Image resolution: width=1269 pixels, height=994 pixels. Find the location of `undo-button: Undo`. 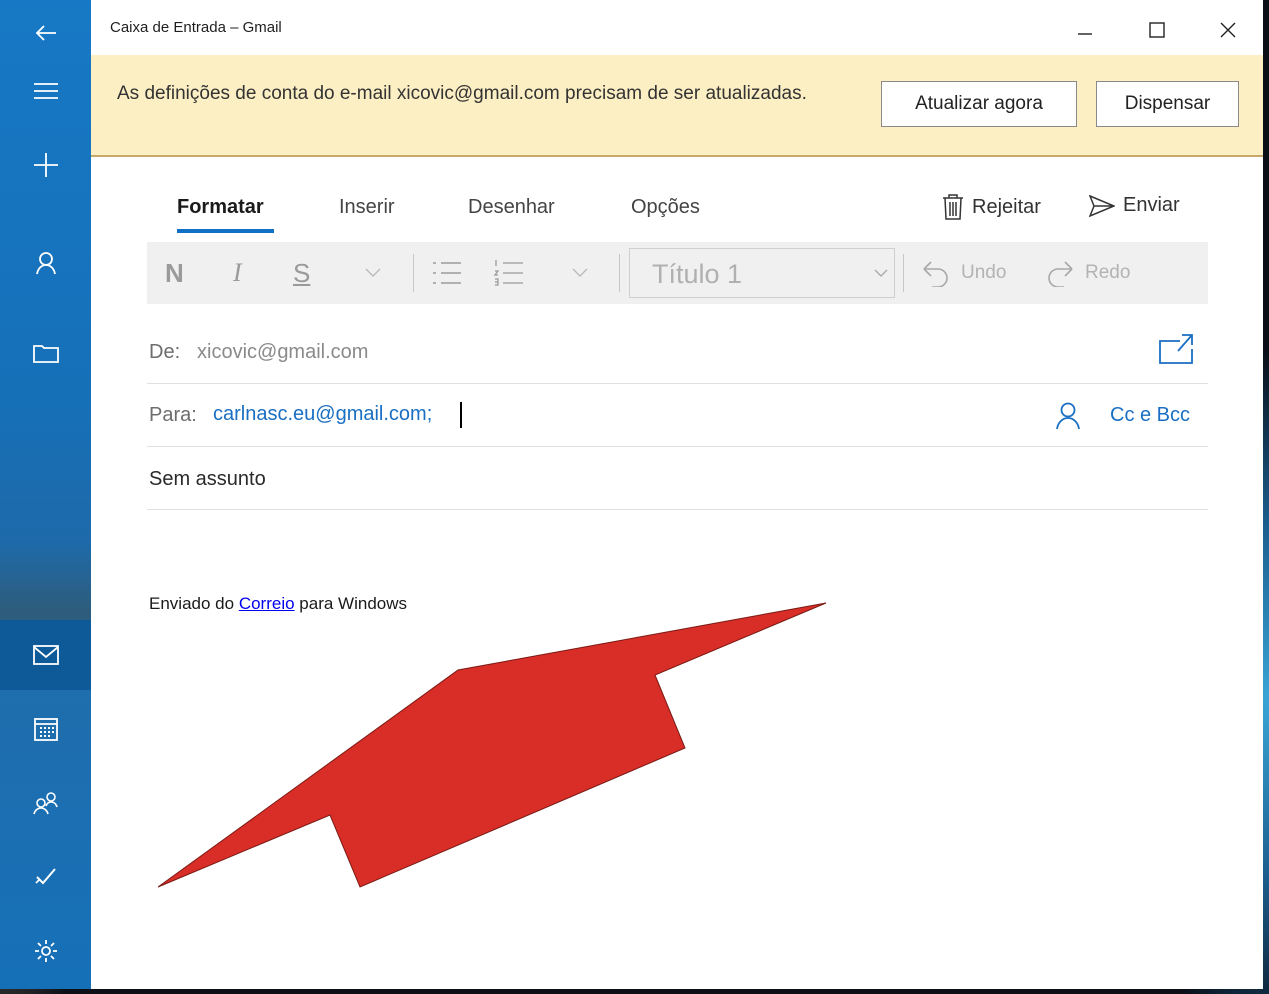

undo-button: Undo is located at coordinates (963, 273).